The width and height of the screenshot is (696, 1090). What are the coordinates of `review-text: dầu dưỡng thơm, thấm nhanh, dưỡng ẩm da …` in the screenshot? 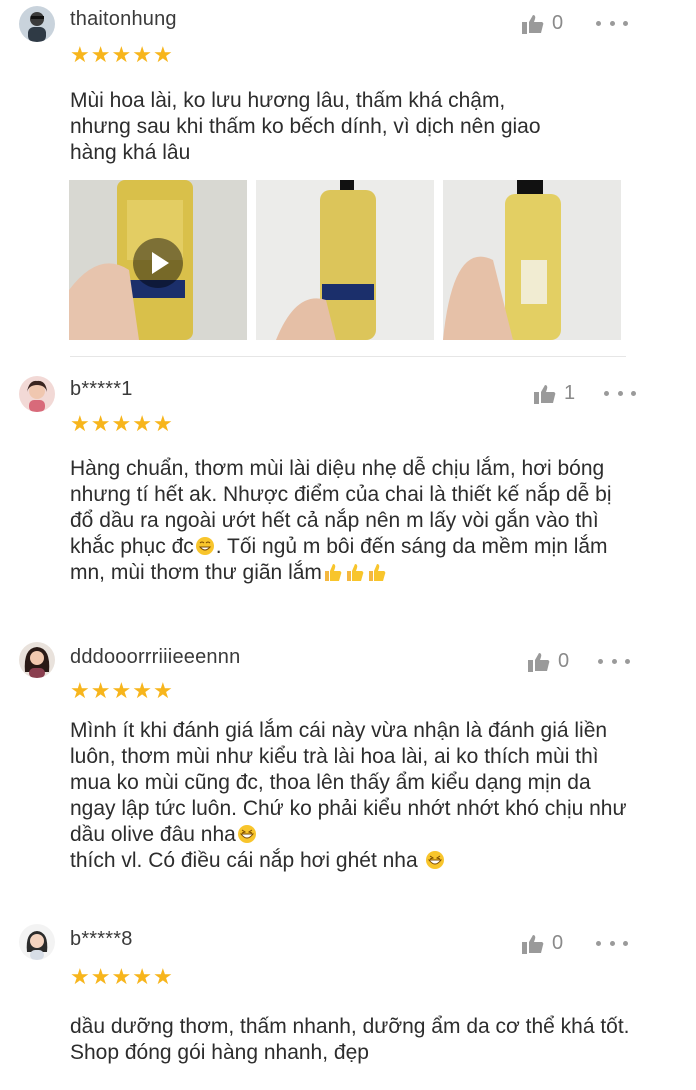 It's located at (350, 1039).